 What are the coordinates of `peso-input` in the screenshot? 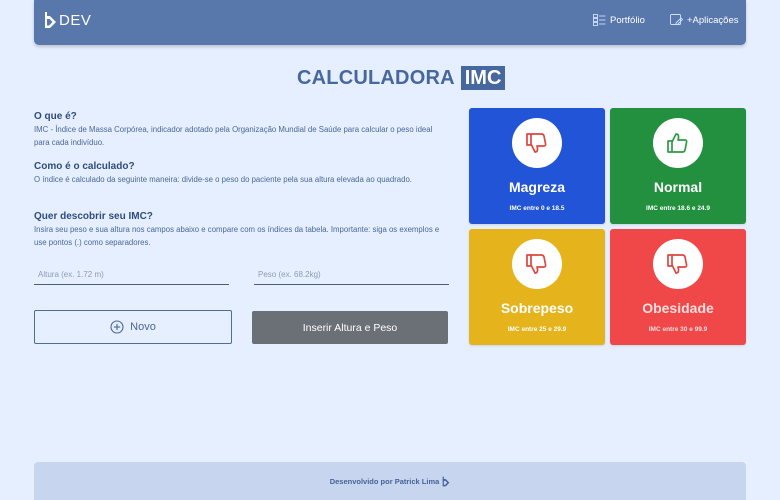 It's located at (351, 274).